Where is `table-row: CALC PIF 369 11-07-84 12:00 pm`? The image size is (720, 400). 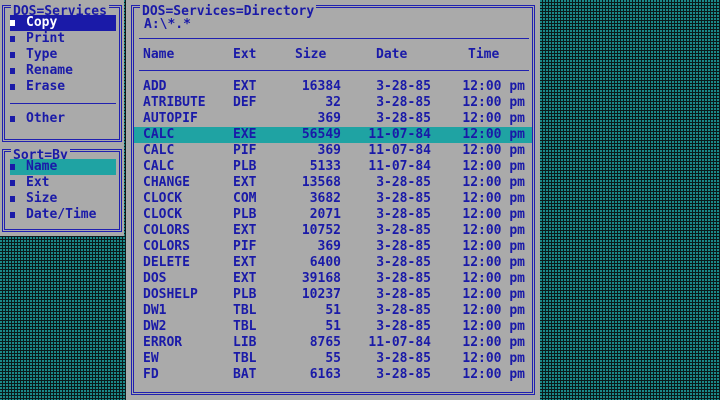 table-row: CALC PIF 369 11-07-84 12:00 pm is located at coordinates (333, 151).